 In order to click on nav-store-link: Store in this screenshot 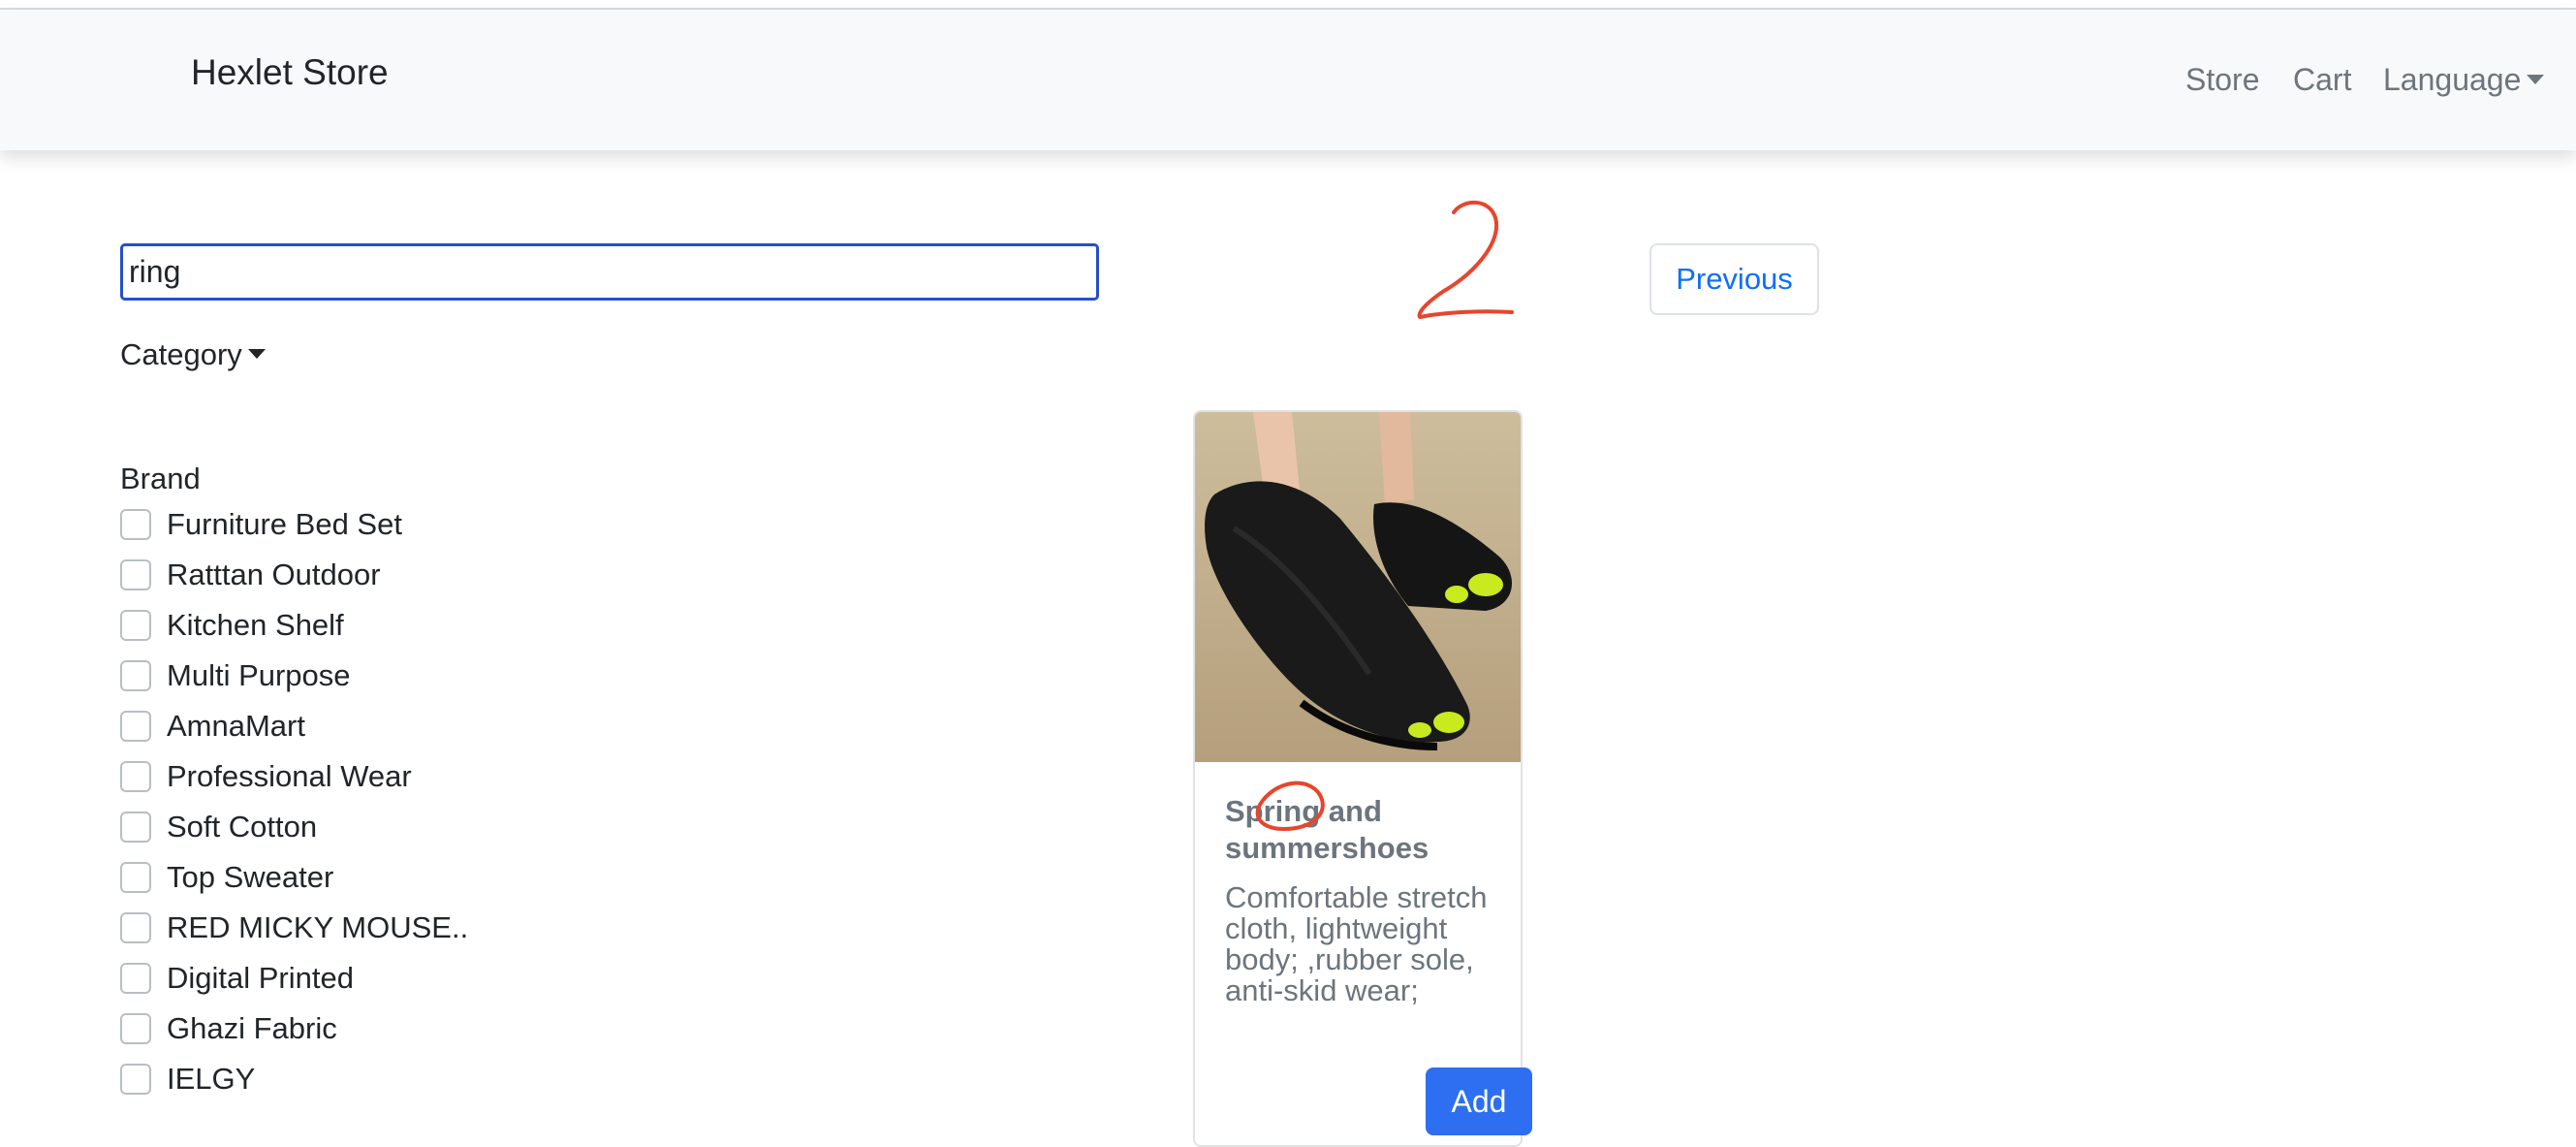, I will do `click(2222, 80)`.